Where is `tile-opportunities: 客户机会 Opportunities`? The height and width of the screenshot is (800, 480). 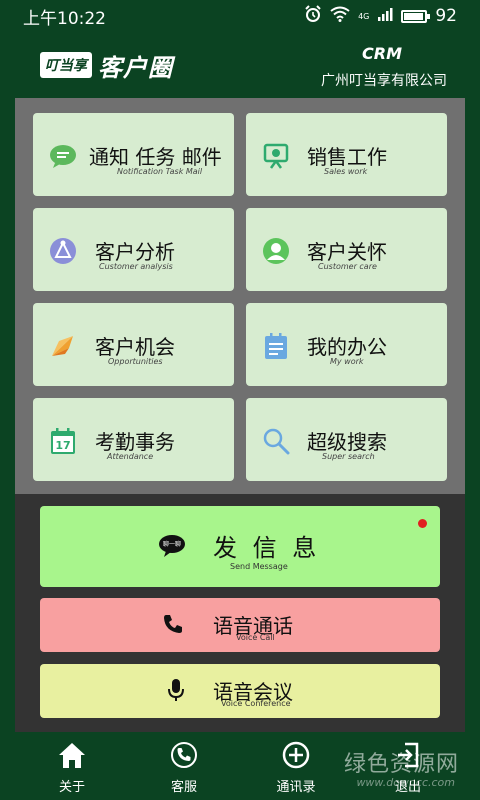
tile-opportunities: 客户机会 Opportunities is located at coordinates (133, 344).